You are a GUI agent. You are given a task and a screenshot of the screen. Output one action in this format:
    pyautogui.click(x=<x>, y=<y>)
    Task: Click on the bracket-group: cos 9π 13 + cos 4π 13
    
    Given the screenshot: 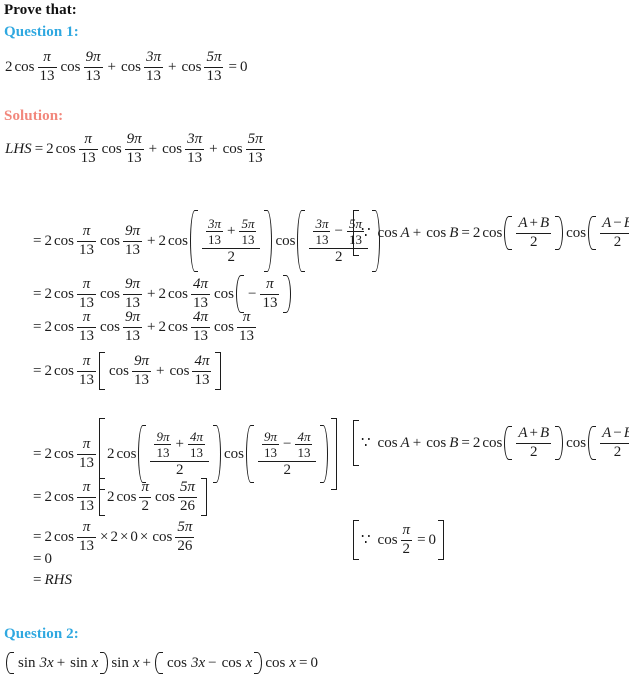 What is the action you would take?
    pyautogui.click(x=160, y=371)
    